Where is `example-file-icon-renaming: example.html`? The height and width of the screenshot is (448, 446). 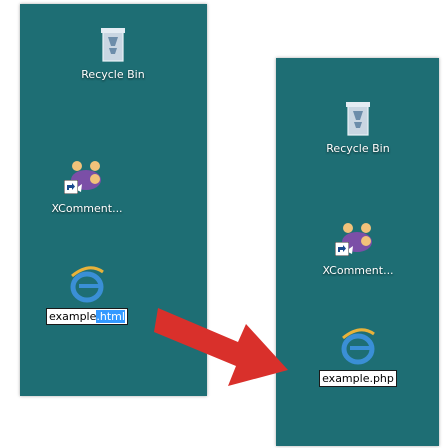
example-file-icon-renaming: example.html is located at coordinates (87, 294).